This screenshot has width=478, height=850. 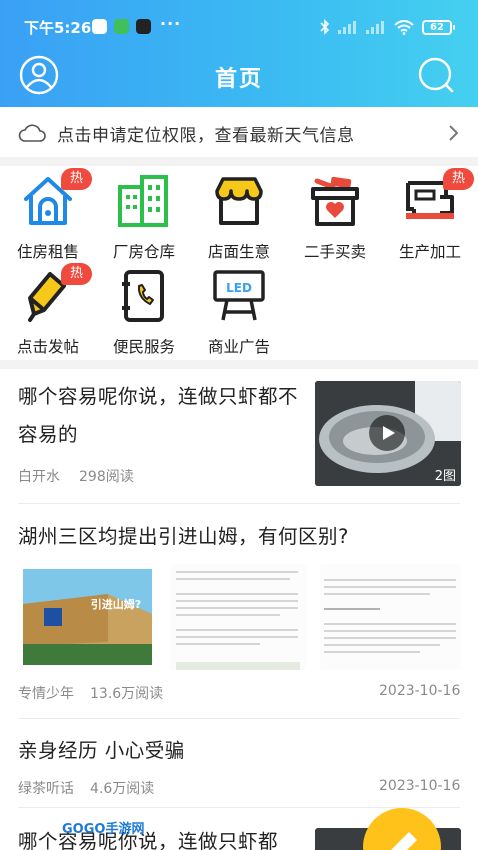 I want to click on article-author: 绿茶听话, so click(x=46, y=789).